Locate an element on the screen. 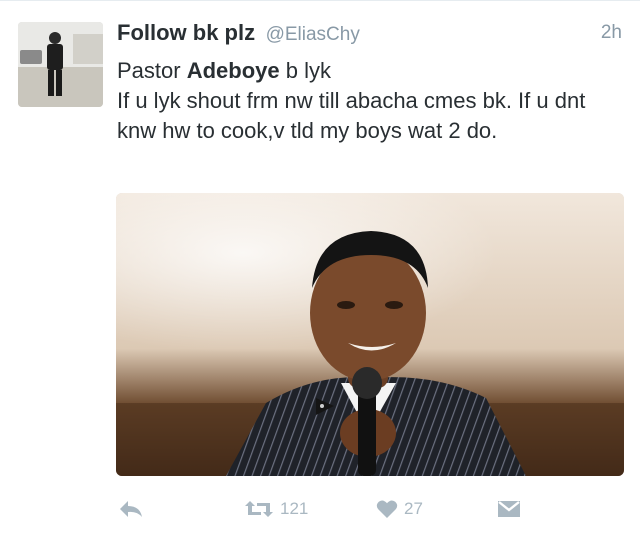  text-suffix: b lyk is located at coordinates (305, 70).